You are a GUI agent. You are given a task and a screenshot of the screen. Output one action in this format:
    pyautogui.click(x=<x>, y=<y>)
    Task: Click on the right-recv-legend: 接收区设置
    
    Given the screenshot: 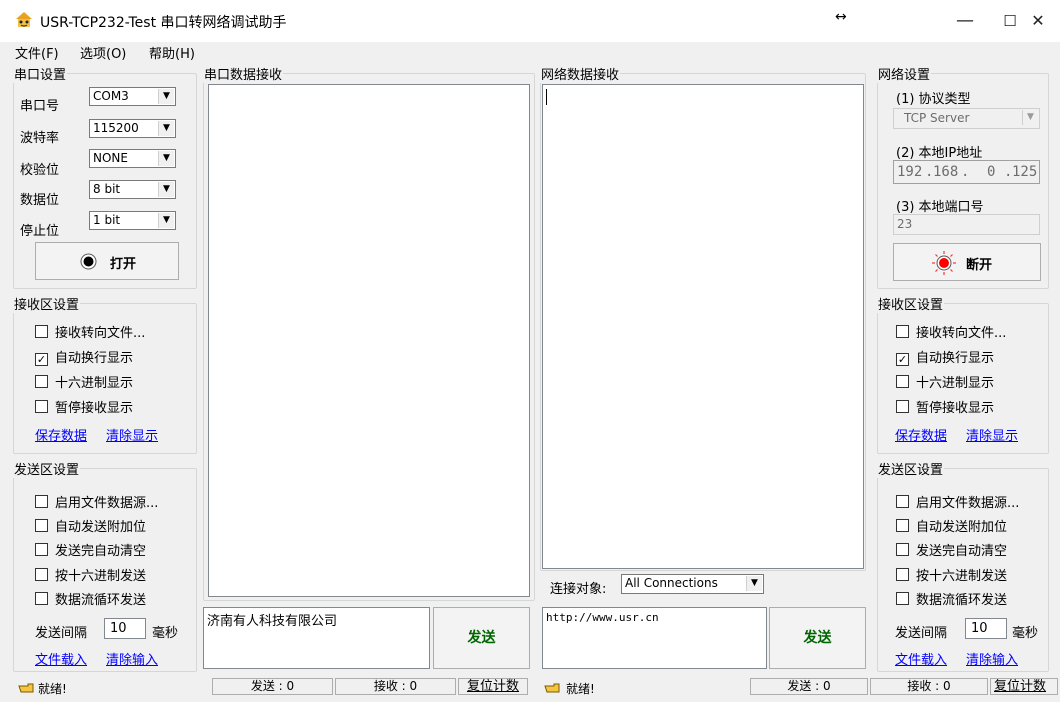 What is the action you would take?
    pyautogui.click(x=911, y=305)
    